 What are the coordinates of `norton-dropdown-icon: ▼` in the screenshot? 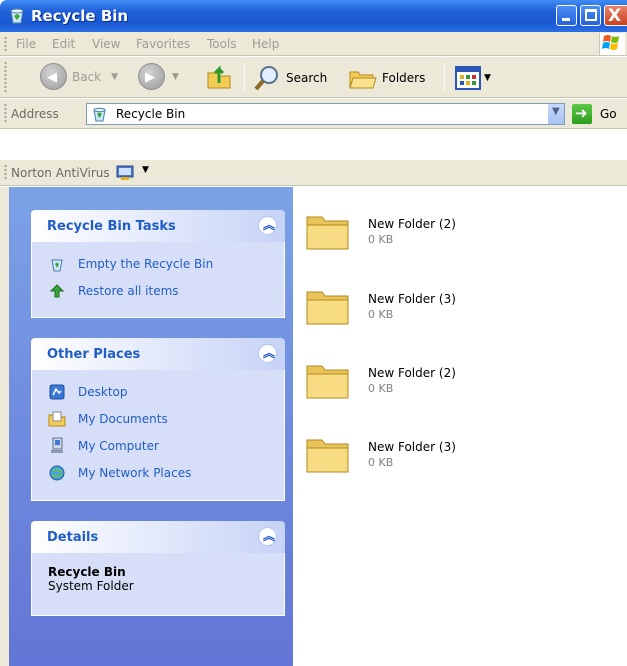 It's located at (145, 170).